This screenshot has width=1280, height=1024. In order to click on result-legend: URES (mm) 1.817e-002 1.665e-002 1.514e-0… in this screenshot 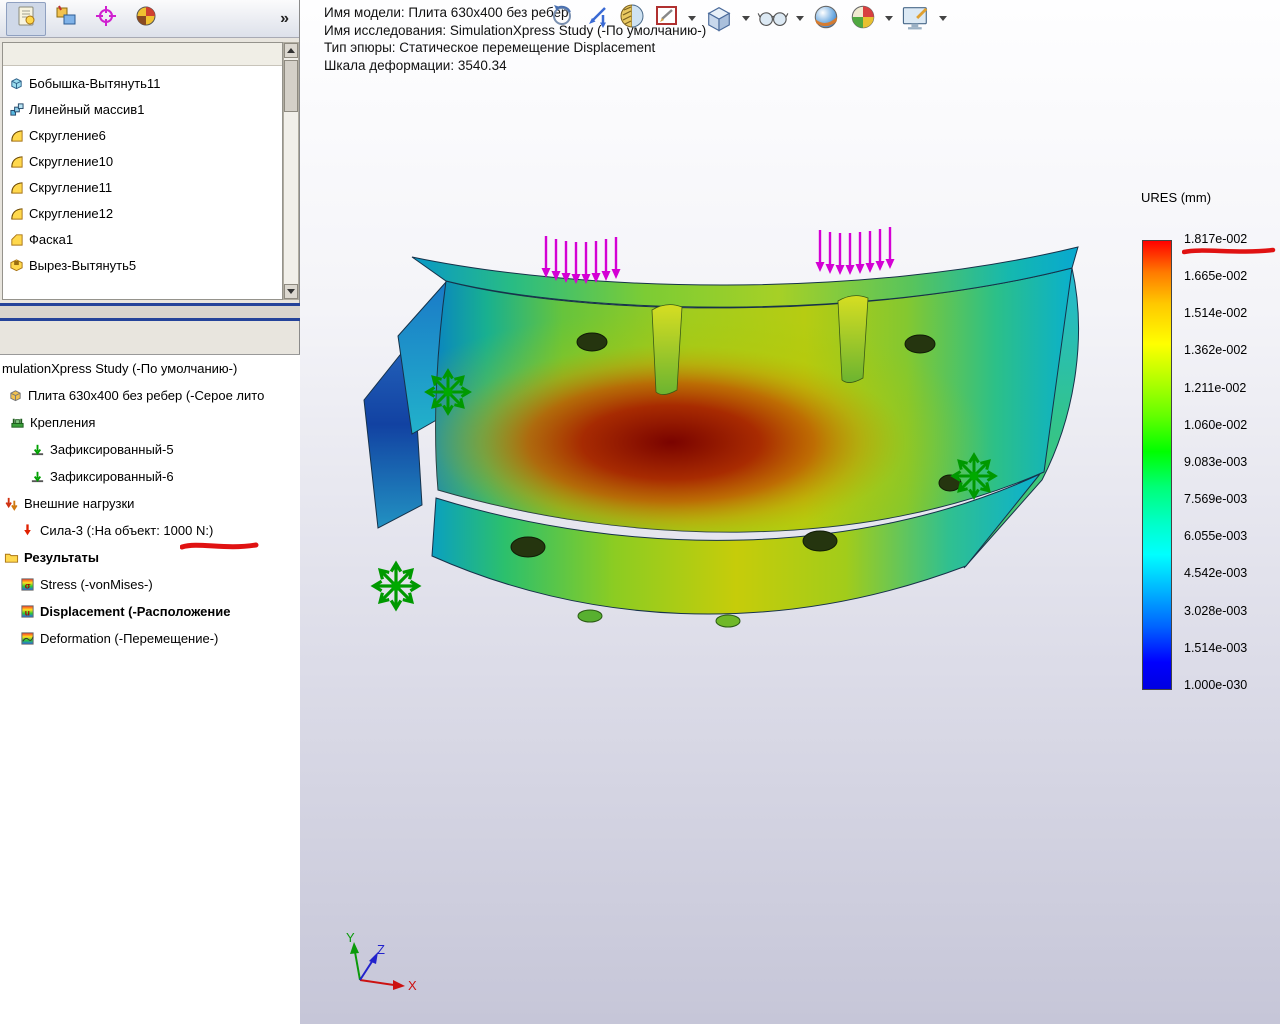, I will do `click(1208, 456)`.